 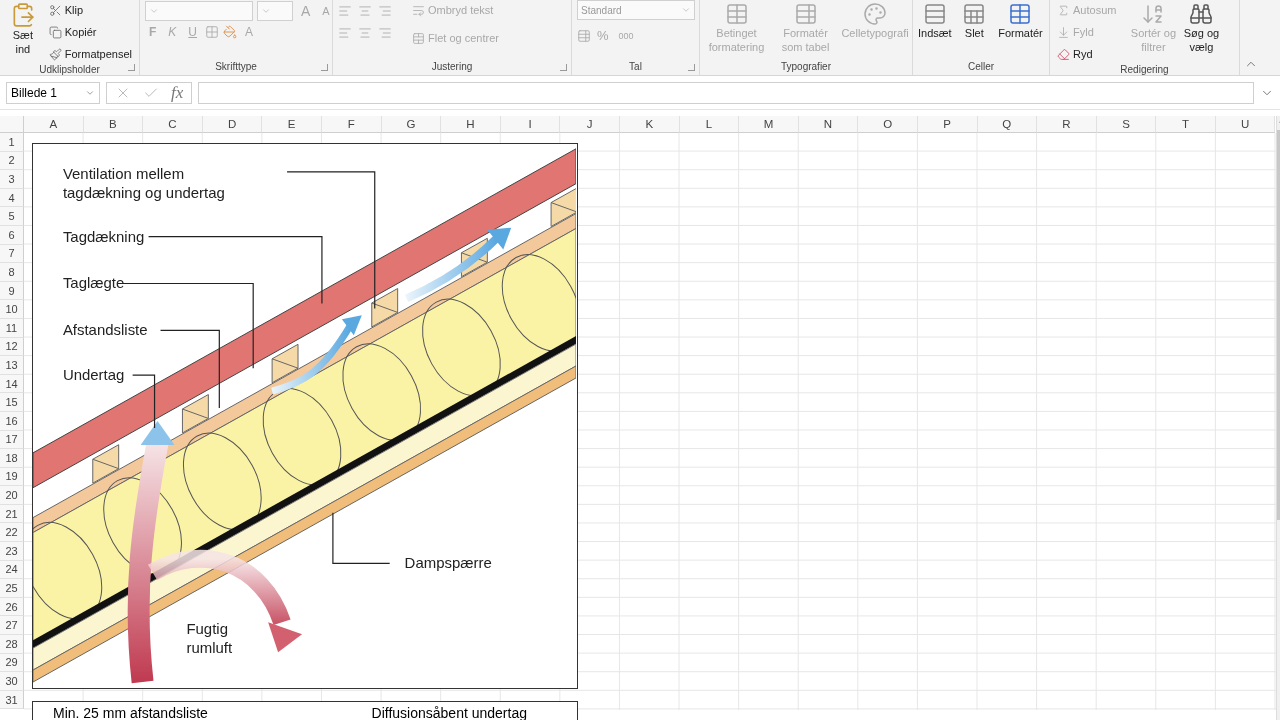 I want to click on ribbon-command: Klip, so click(x=90, y=10).